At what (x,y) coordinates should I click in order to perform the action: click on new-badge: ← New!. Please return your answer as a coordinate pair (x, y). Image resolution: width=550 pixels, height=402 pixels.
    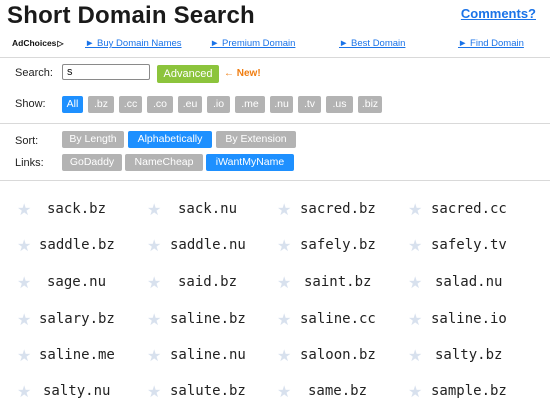
    Looking at the image, I should click on (242, 73).